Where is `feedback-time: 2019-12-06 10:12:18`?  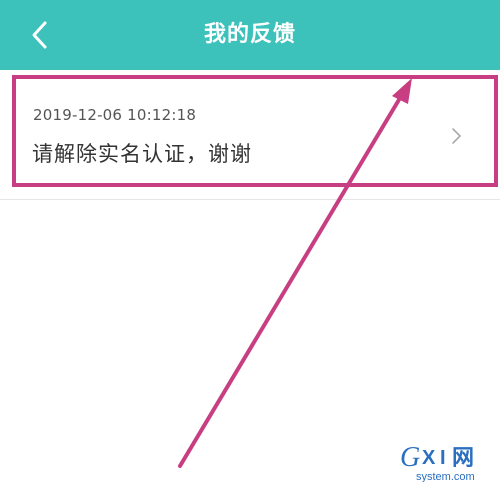
feedback-time: 2019-12-06 10:12:18 is located at coordinates (115, 115).